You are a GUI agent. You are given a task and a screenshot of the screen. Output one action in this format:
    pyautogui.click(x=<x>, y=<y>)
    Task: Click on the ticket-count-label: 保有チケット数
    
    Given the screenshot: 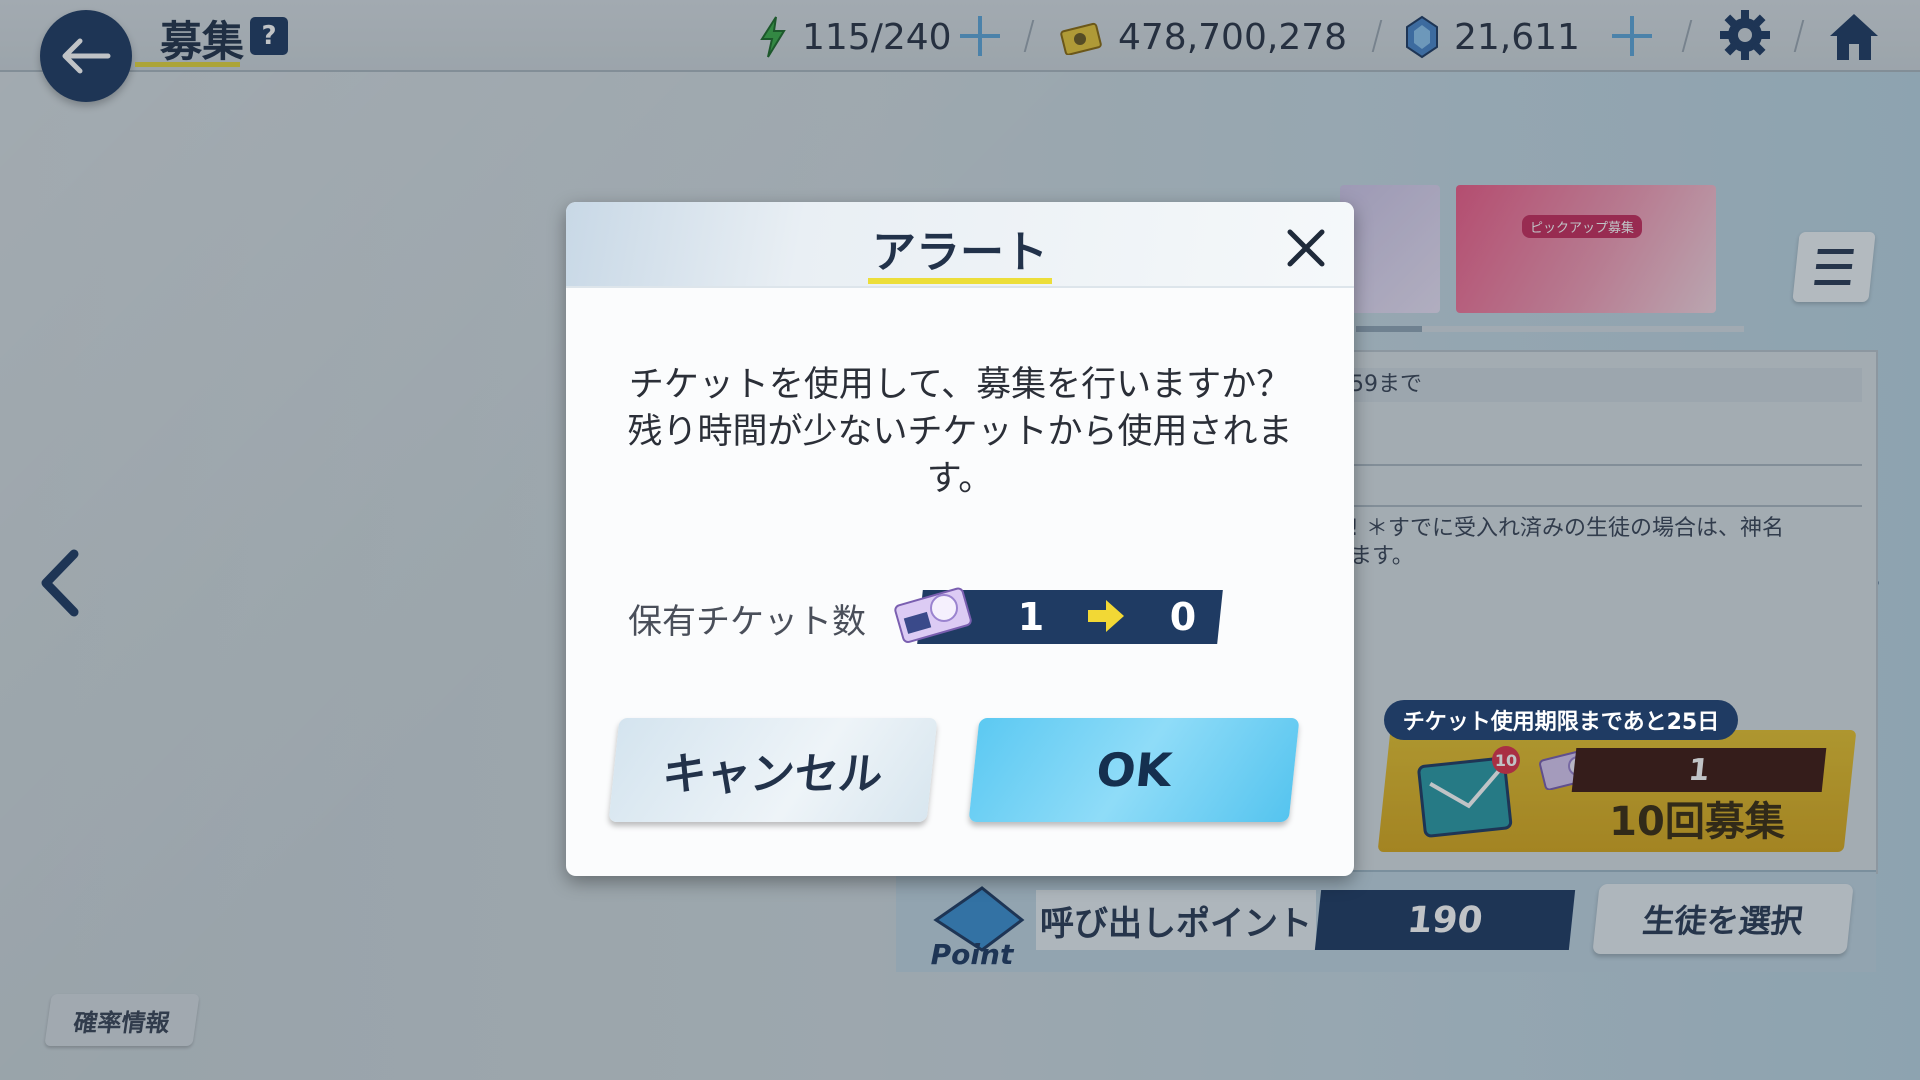 What is the action you would take?
    pyautogui.click(x=747, y=622)
    